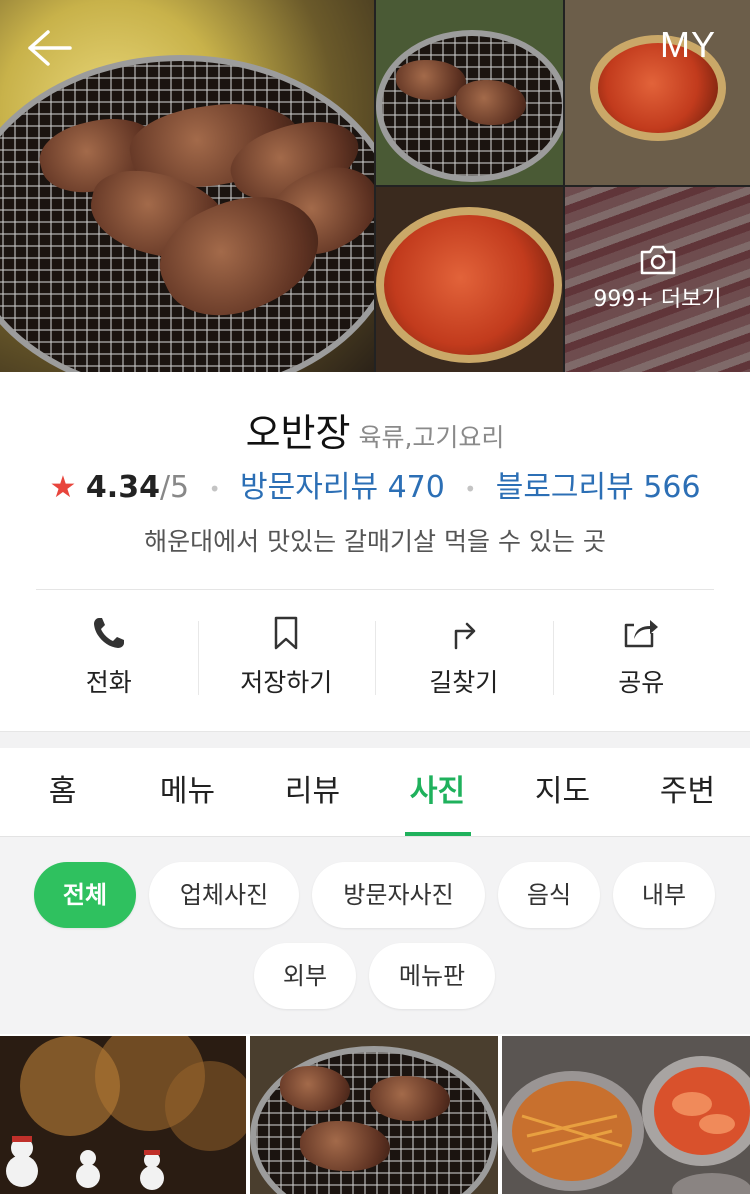  Describe the element at coordinates (642, 634) in the screenshot. I see `share-icon` at that location.